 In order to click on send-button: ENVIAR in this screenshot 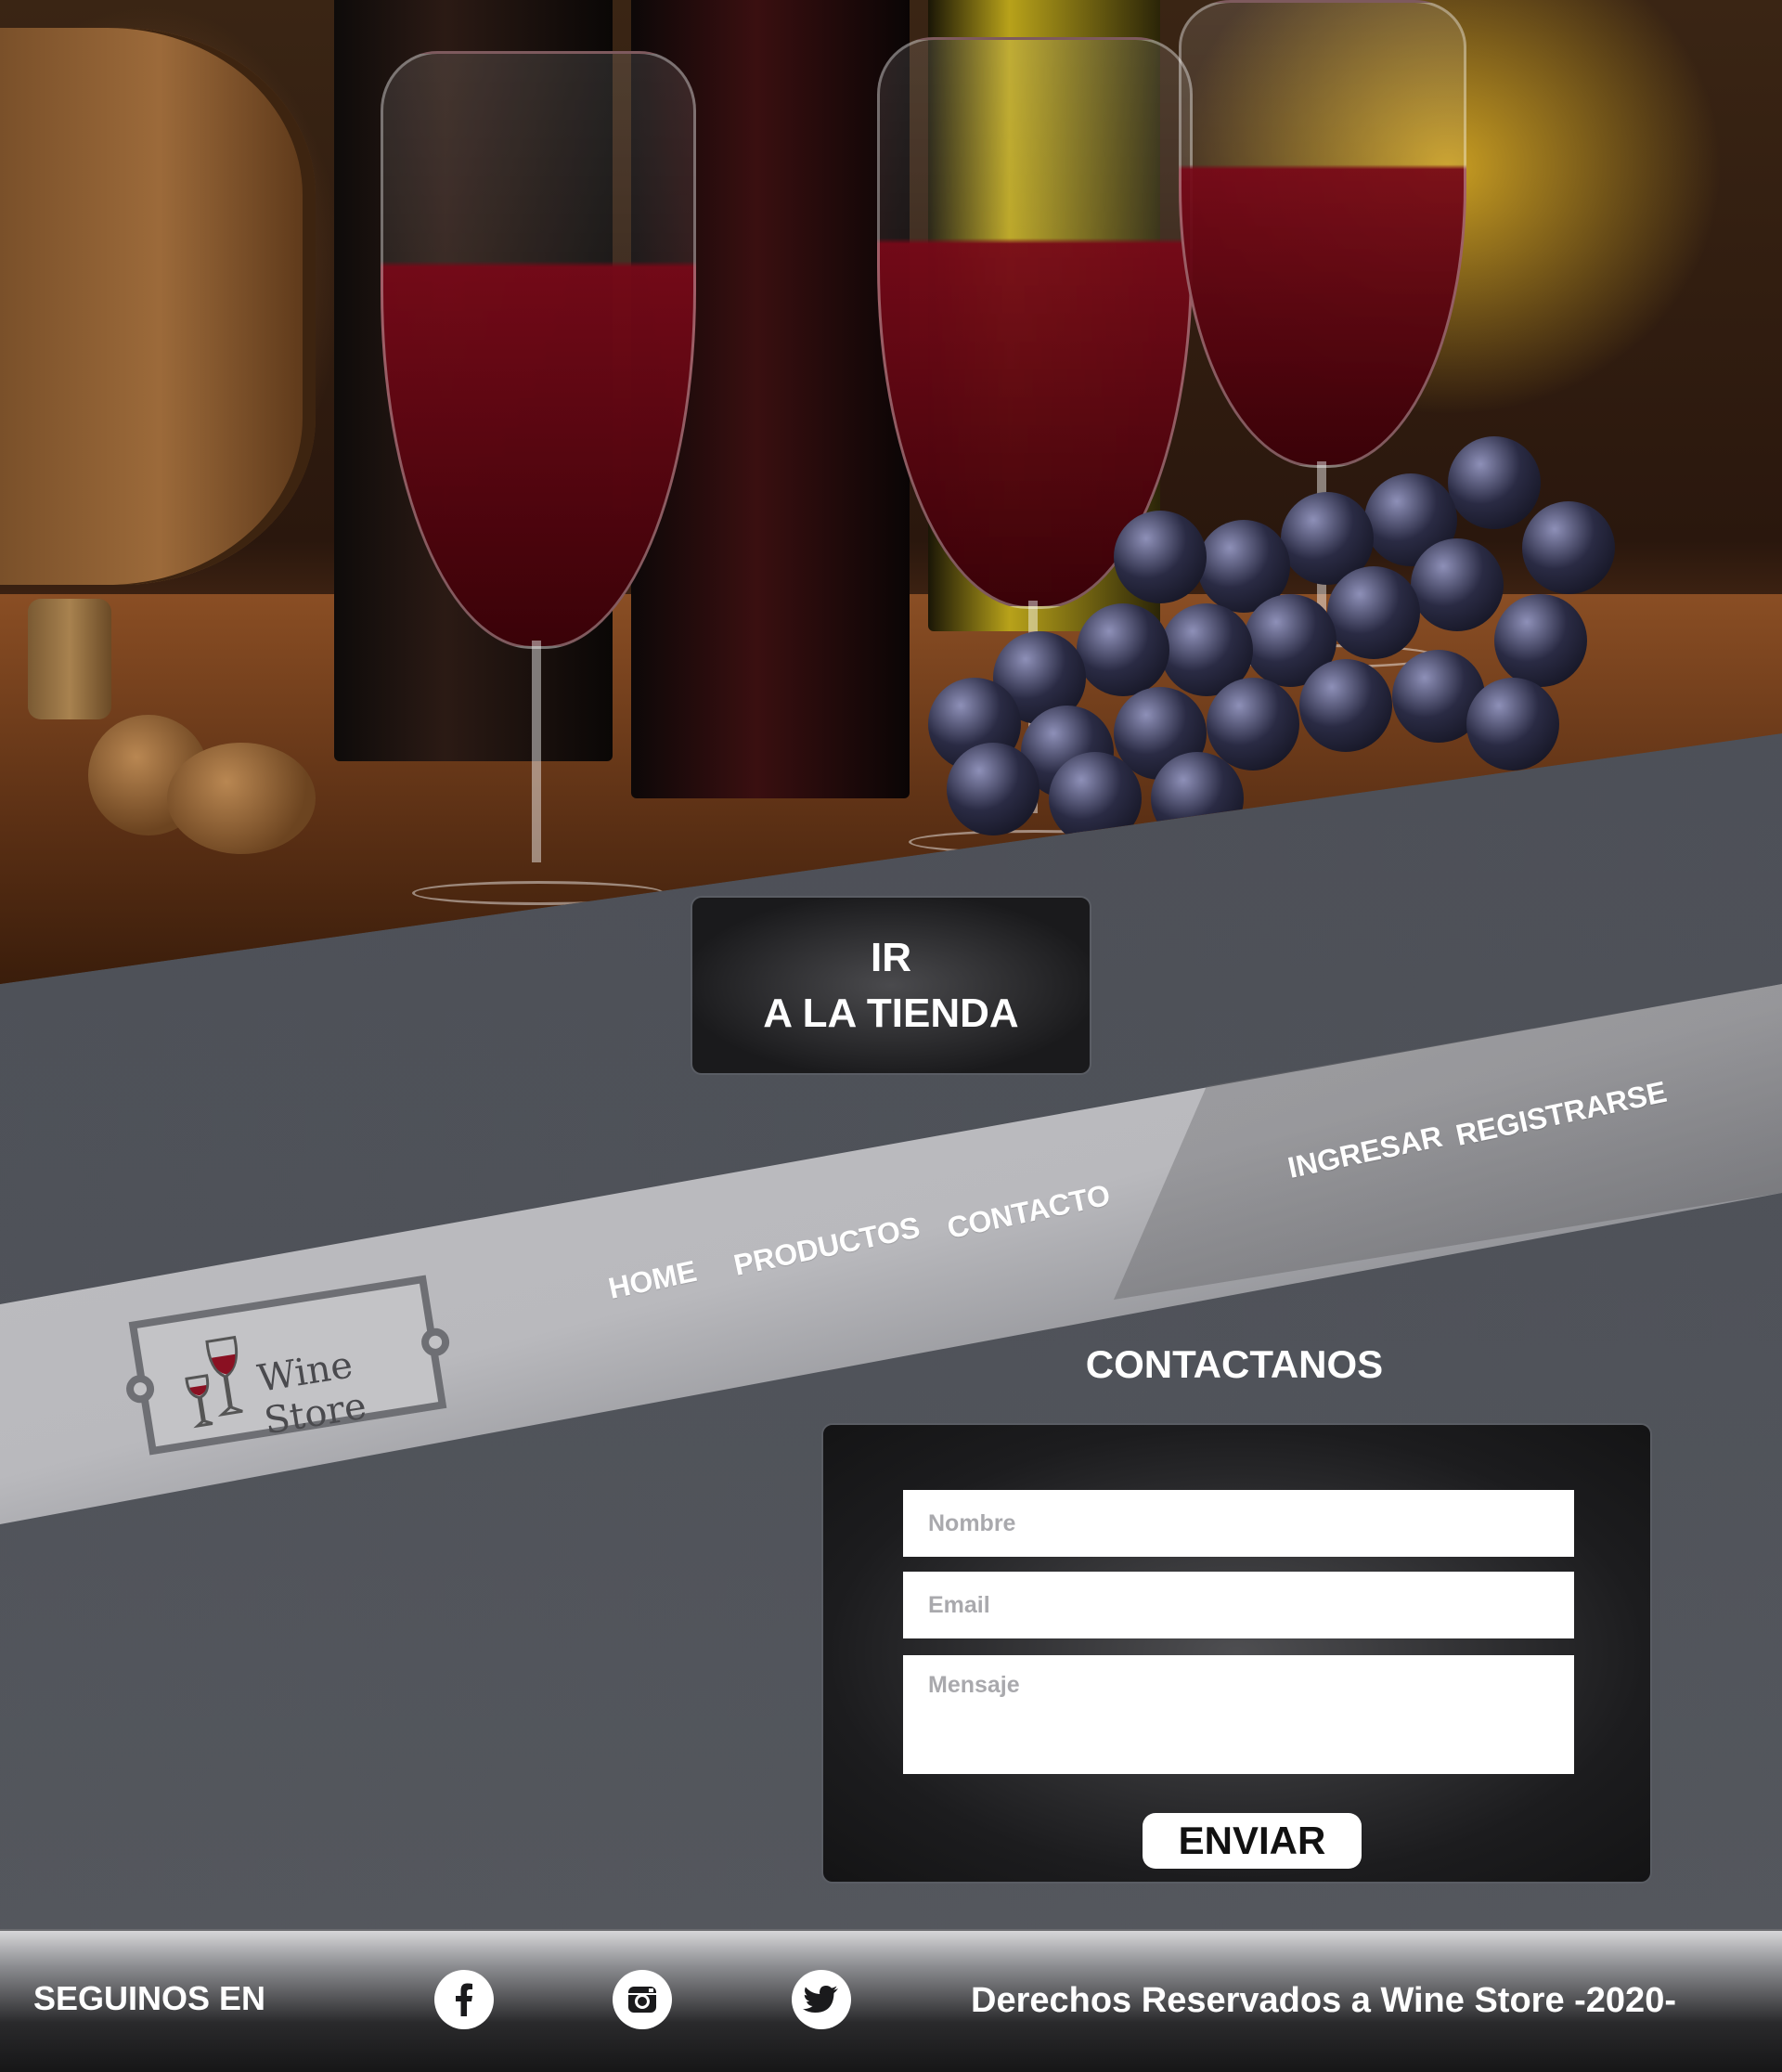, I will do `click(1252, 1841)`.